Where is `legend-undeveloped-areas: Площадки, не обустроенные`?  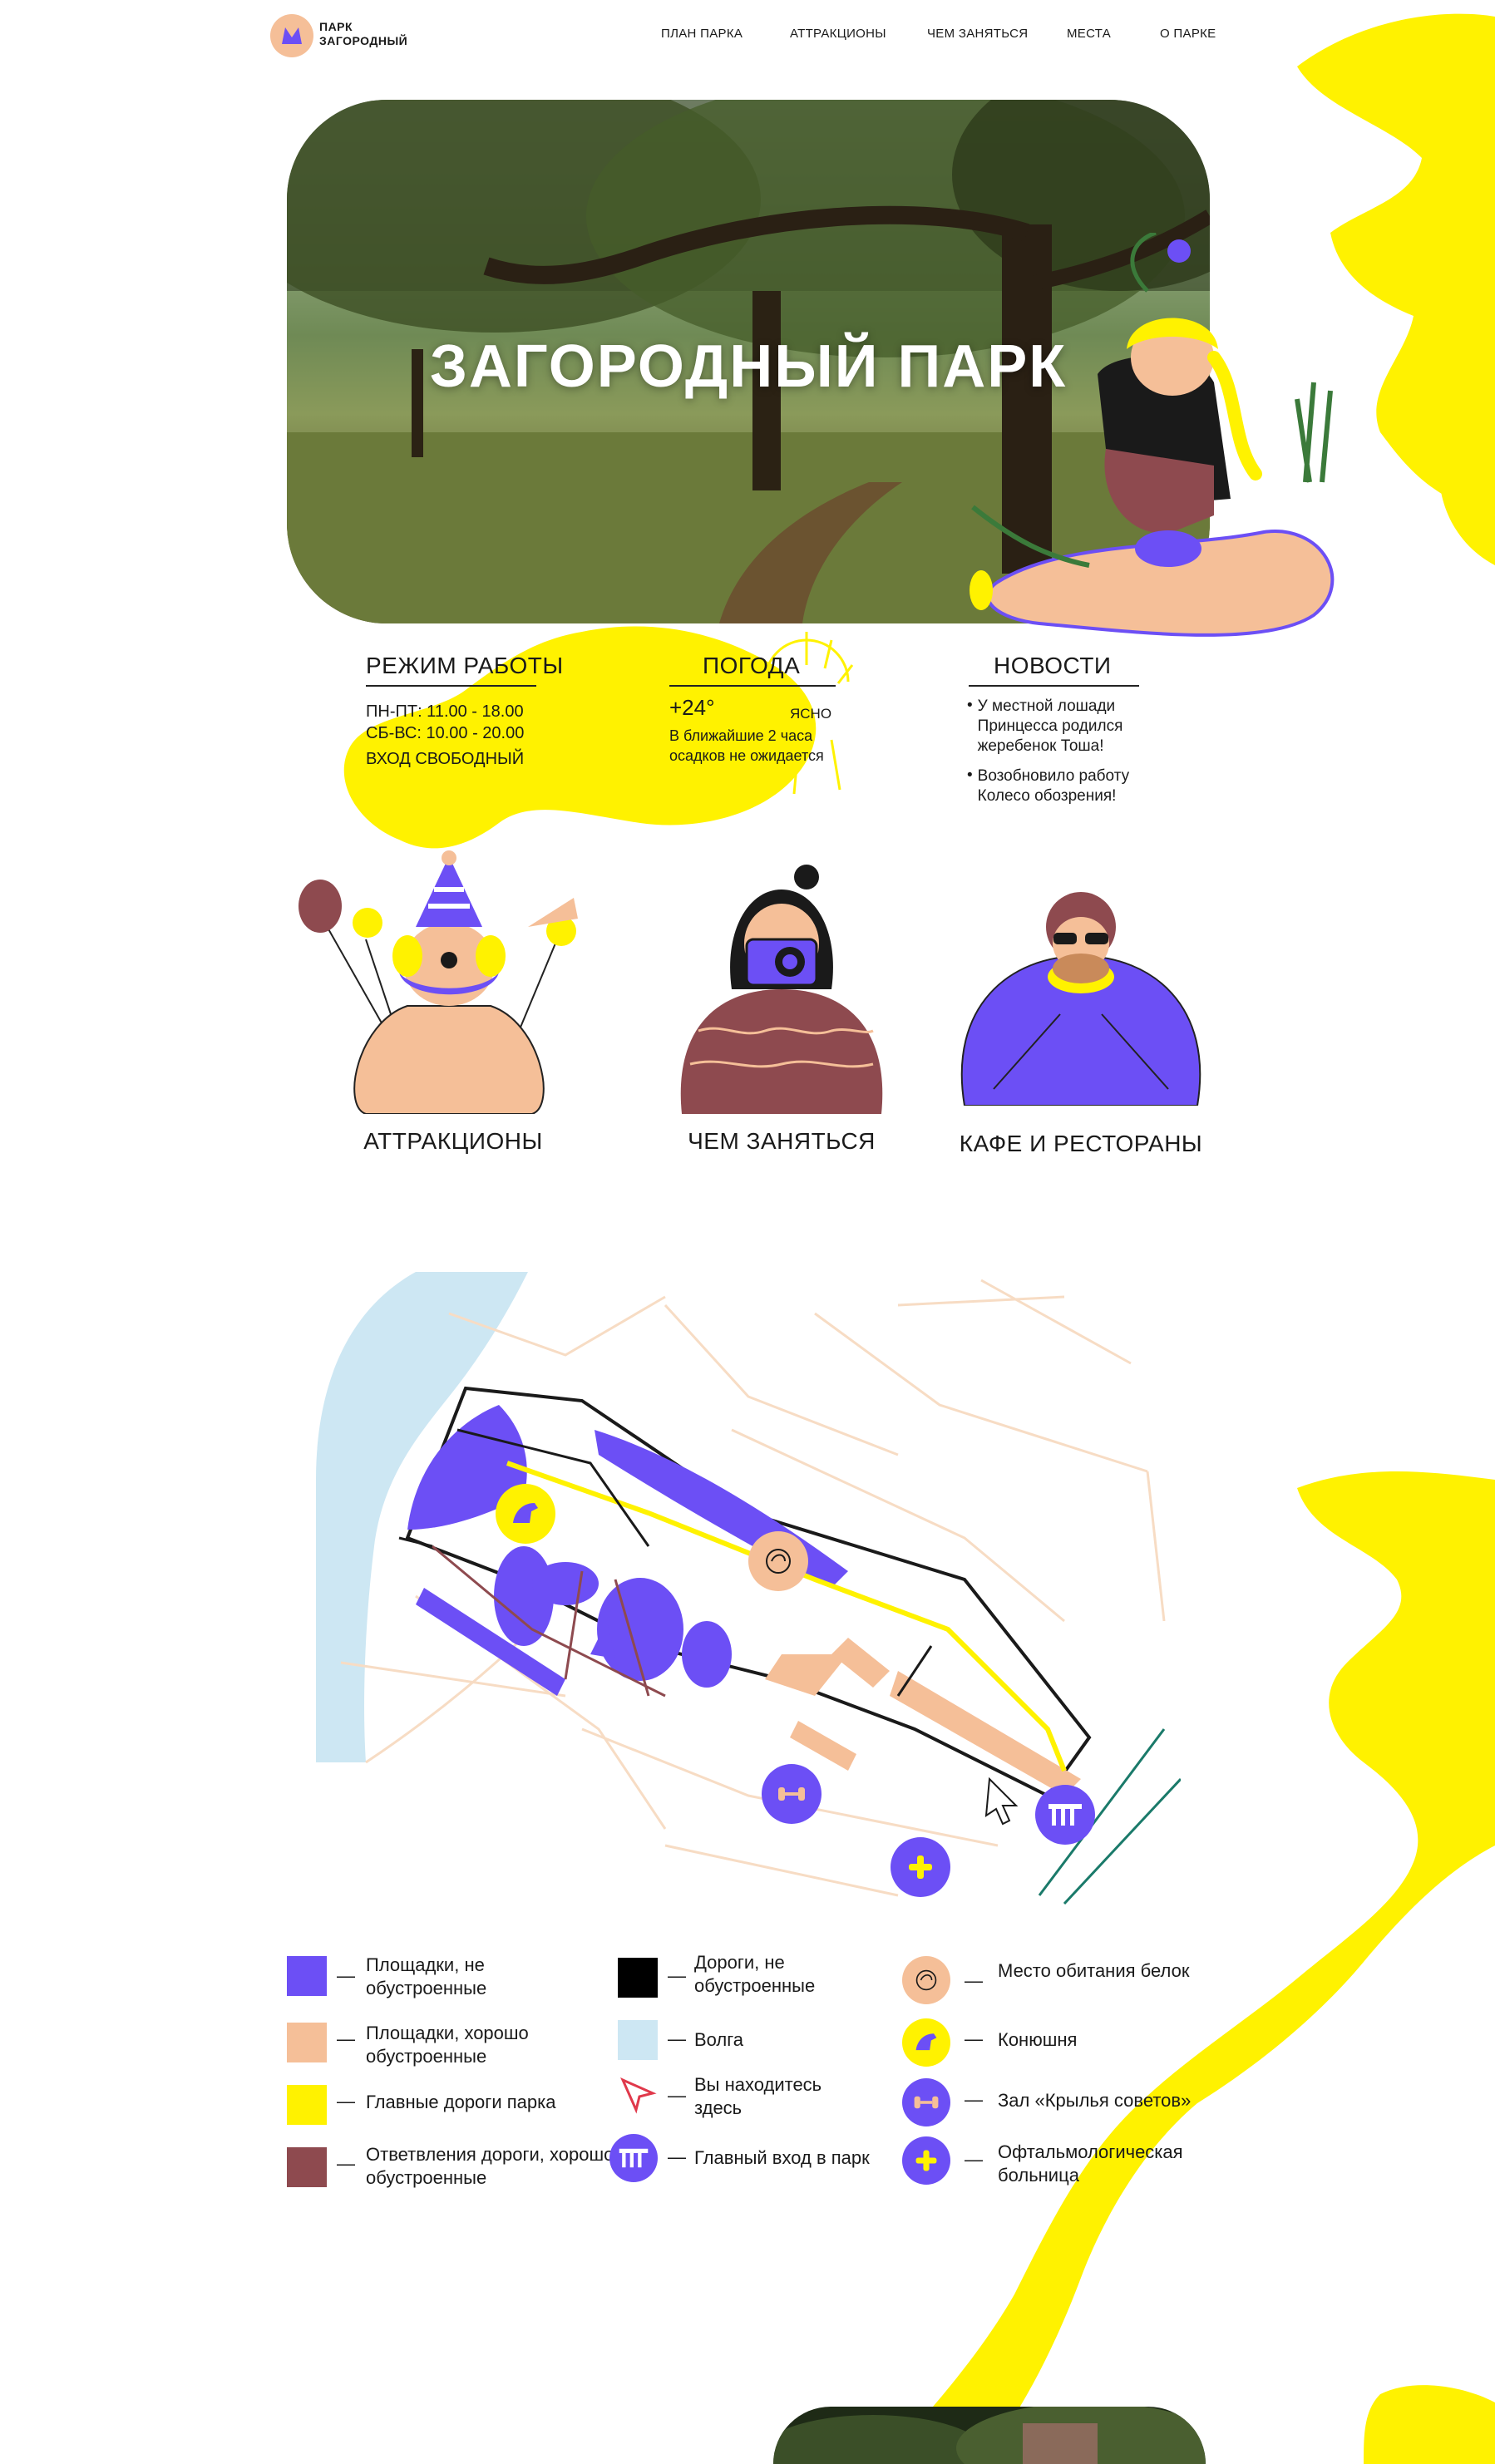 legend-undeveloped-areas: Площадки, не обустроенные is located at coordinates (427, 1976).